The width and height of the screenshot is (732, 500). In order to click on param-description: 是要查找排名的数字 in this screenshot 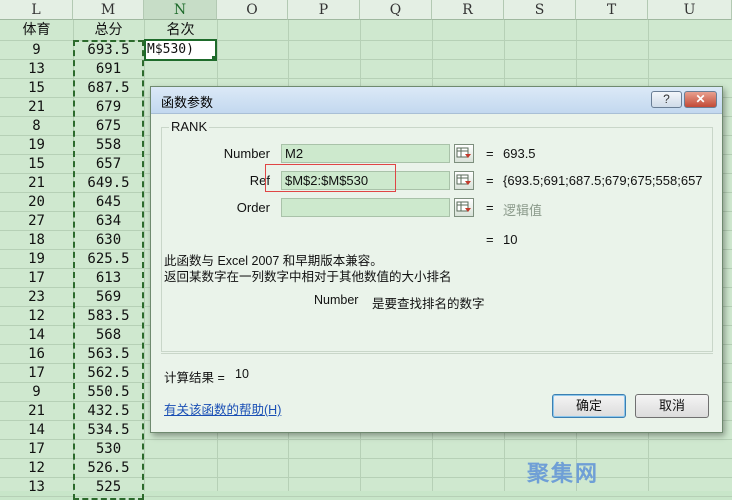, I will do `click(428, 304)`.